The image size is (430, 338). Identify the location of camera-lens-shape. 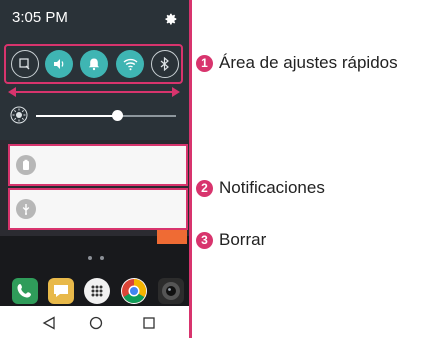
(171, 291).